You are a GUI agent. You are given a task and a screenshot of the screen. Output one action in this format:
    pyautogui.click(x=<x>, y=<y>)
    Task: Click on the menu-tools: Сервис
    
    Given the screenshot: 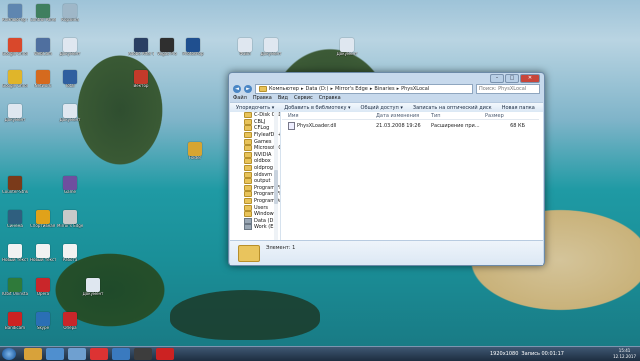 What is the action you would take?
    pyautogui.click(x=303, y=98)
    